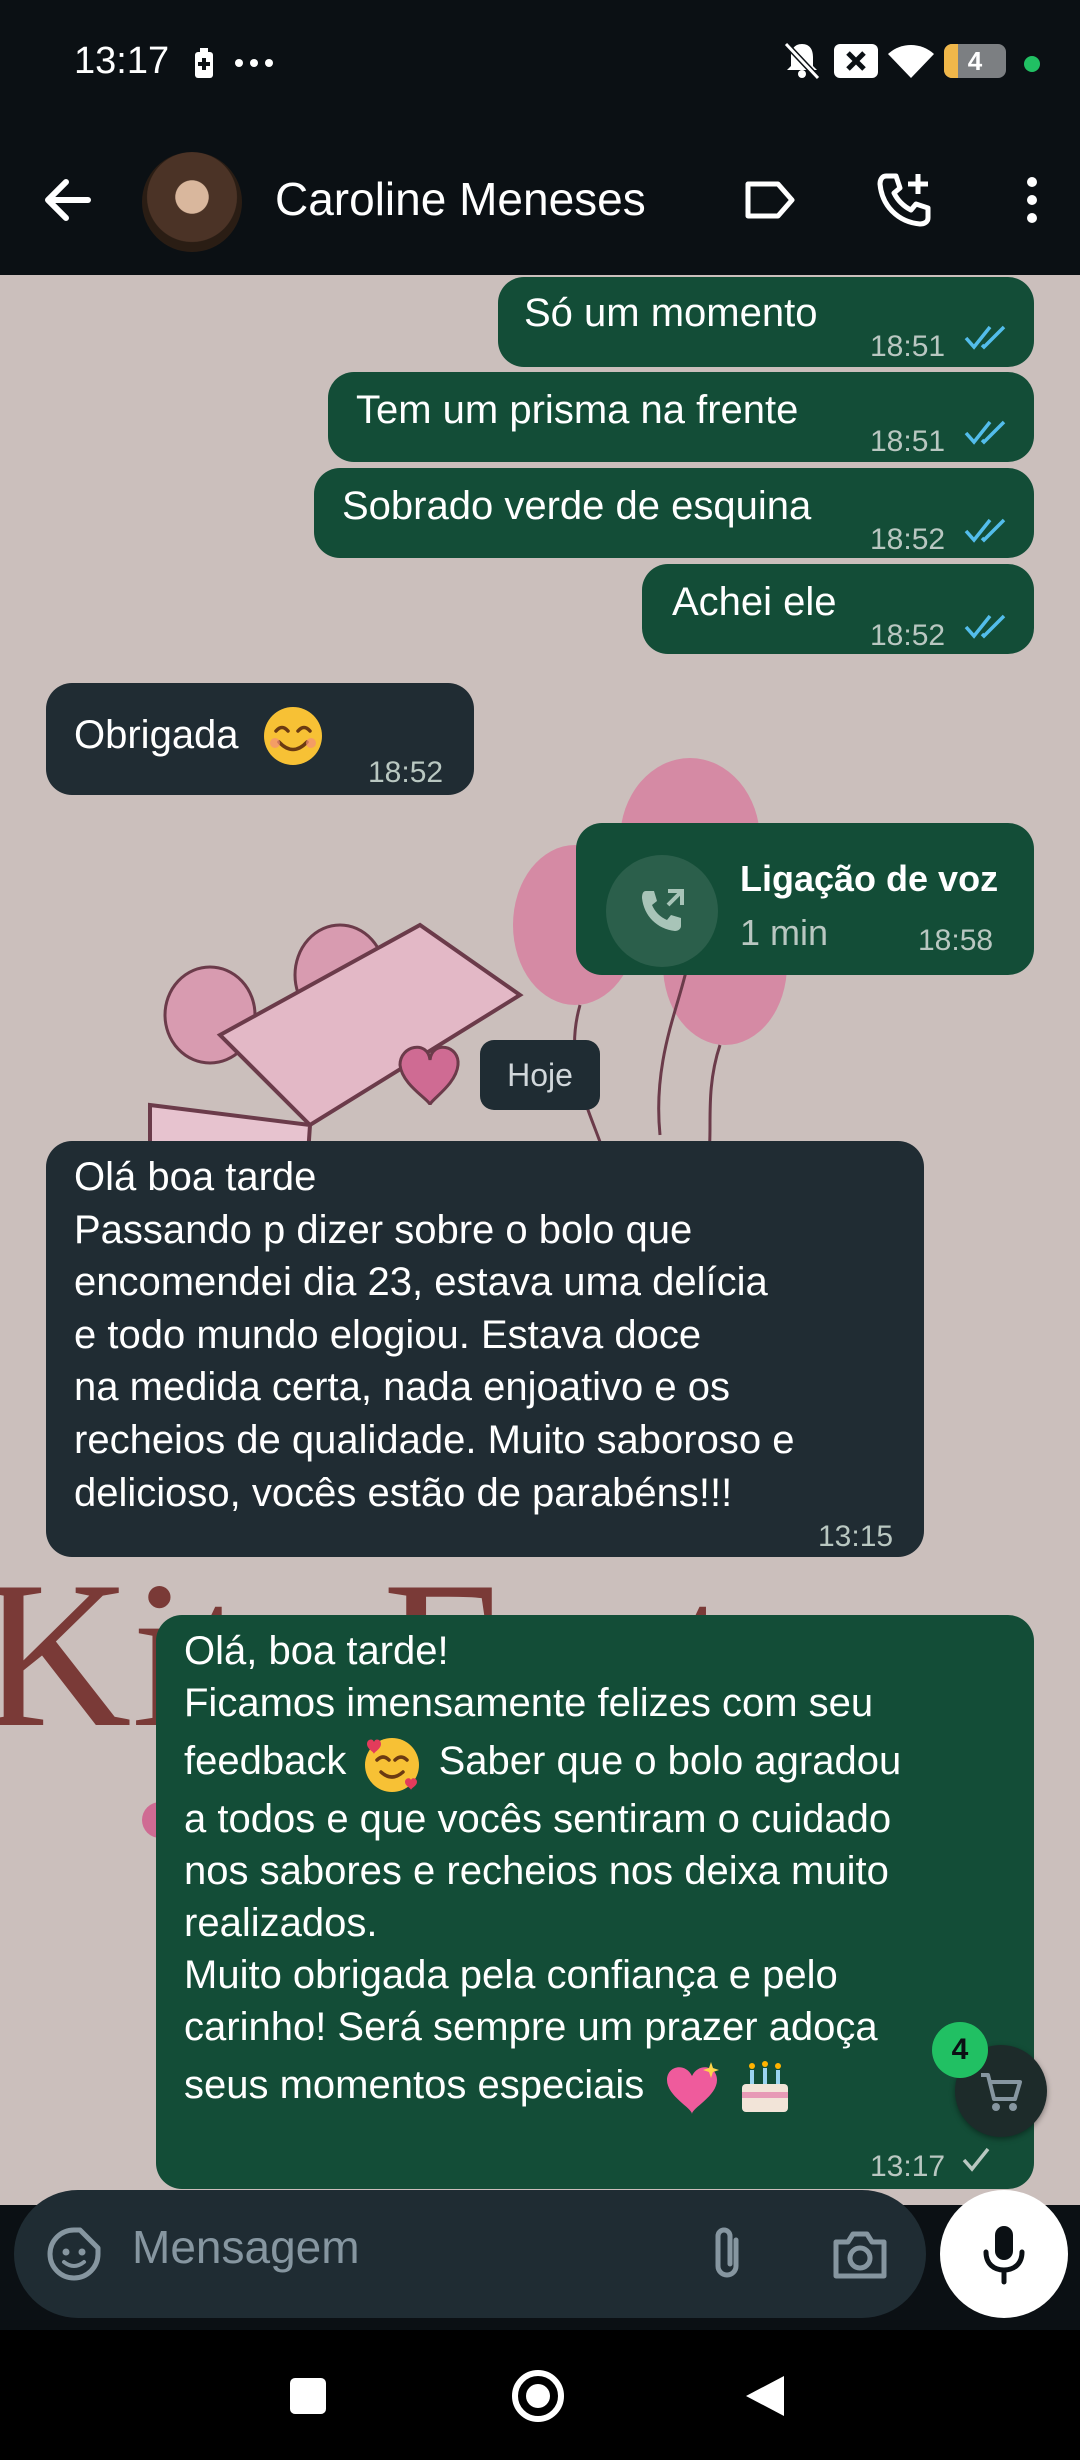  I want to click on voice-record-button, so click(1004, 2254).